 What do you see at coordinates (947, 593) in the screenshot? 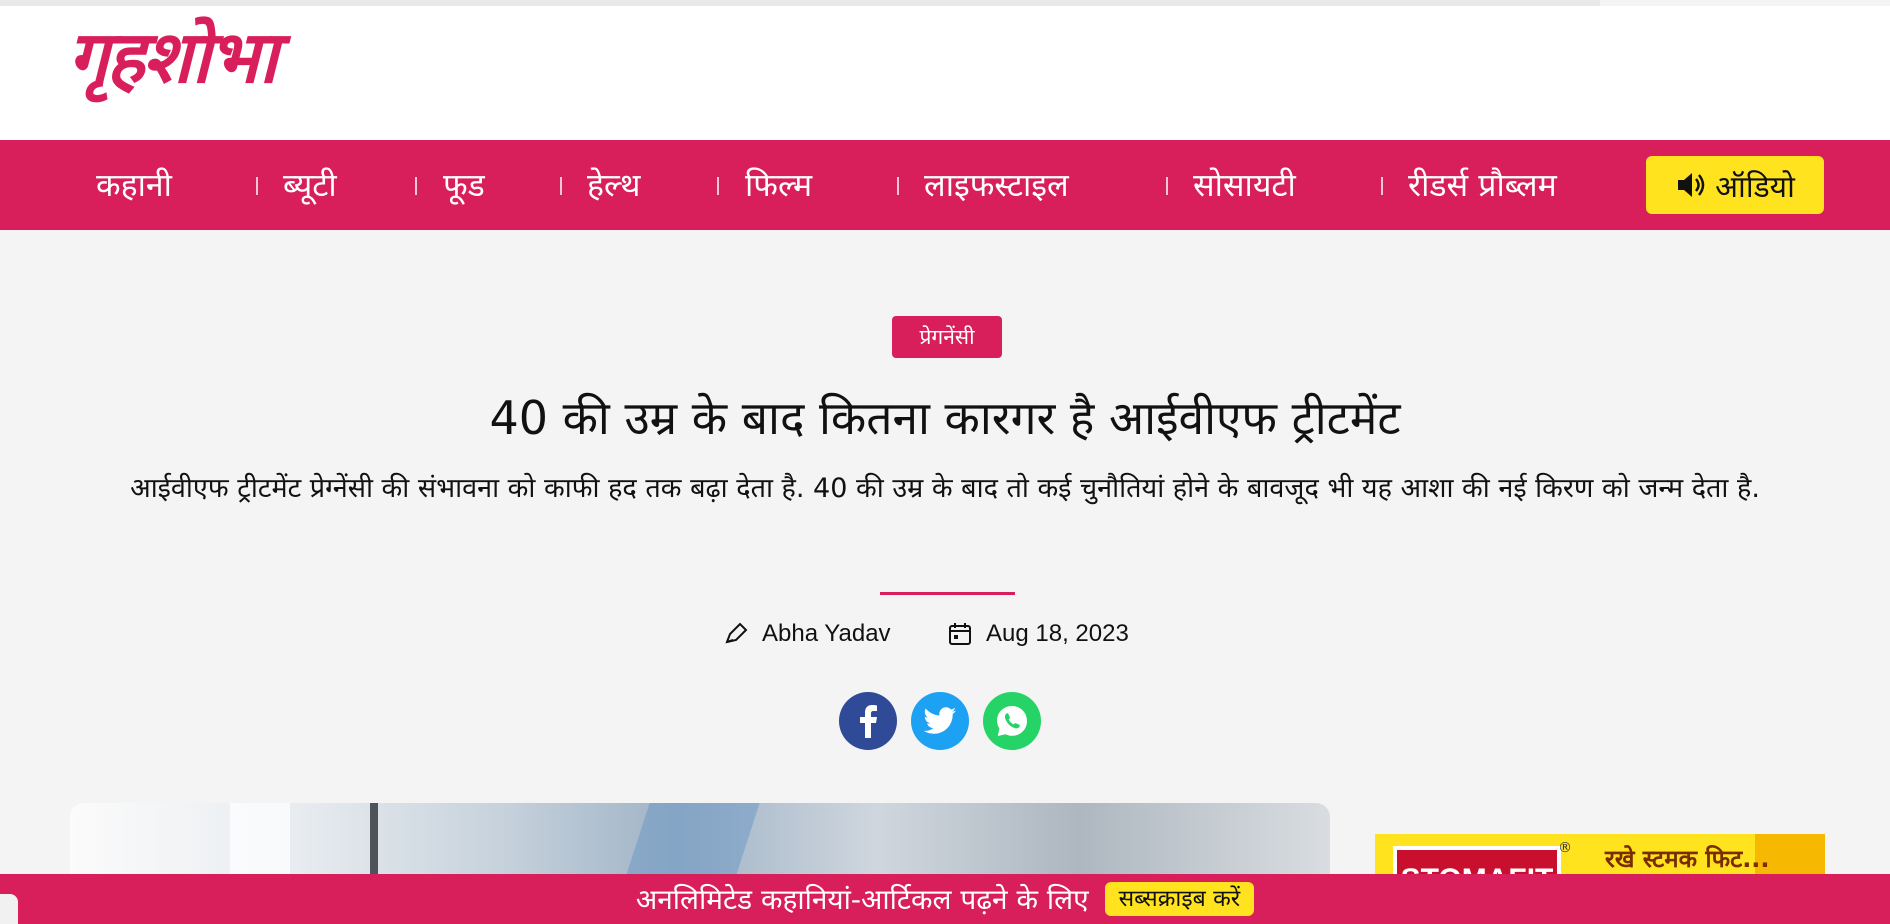
I see `title-divider` at bounding box center [947, 593].